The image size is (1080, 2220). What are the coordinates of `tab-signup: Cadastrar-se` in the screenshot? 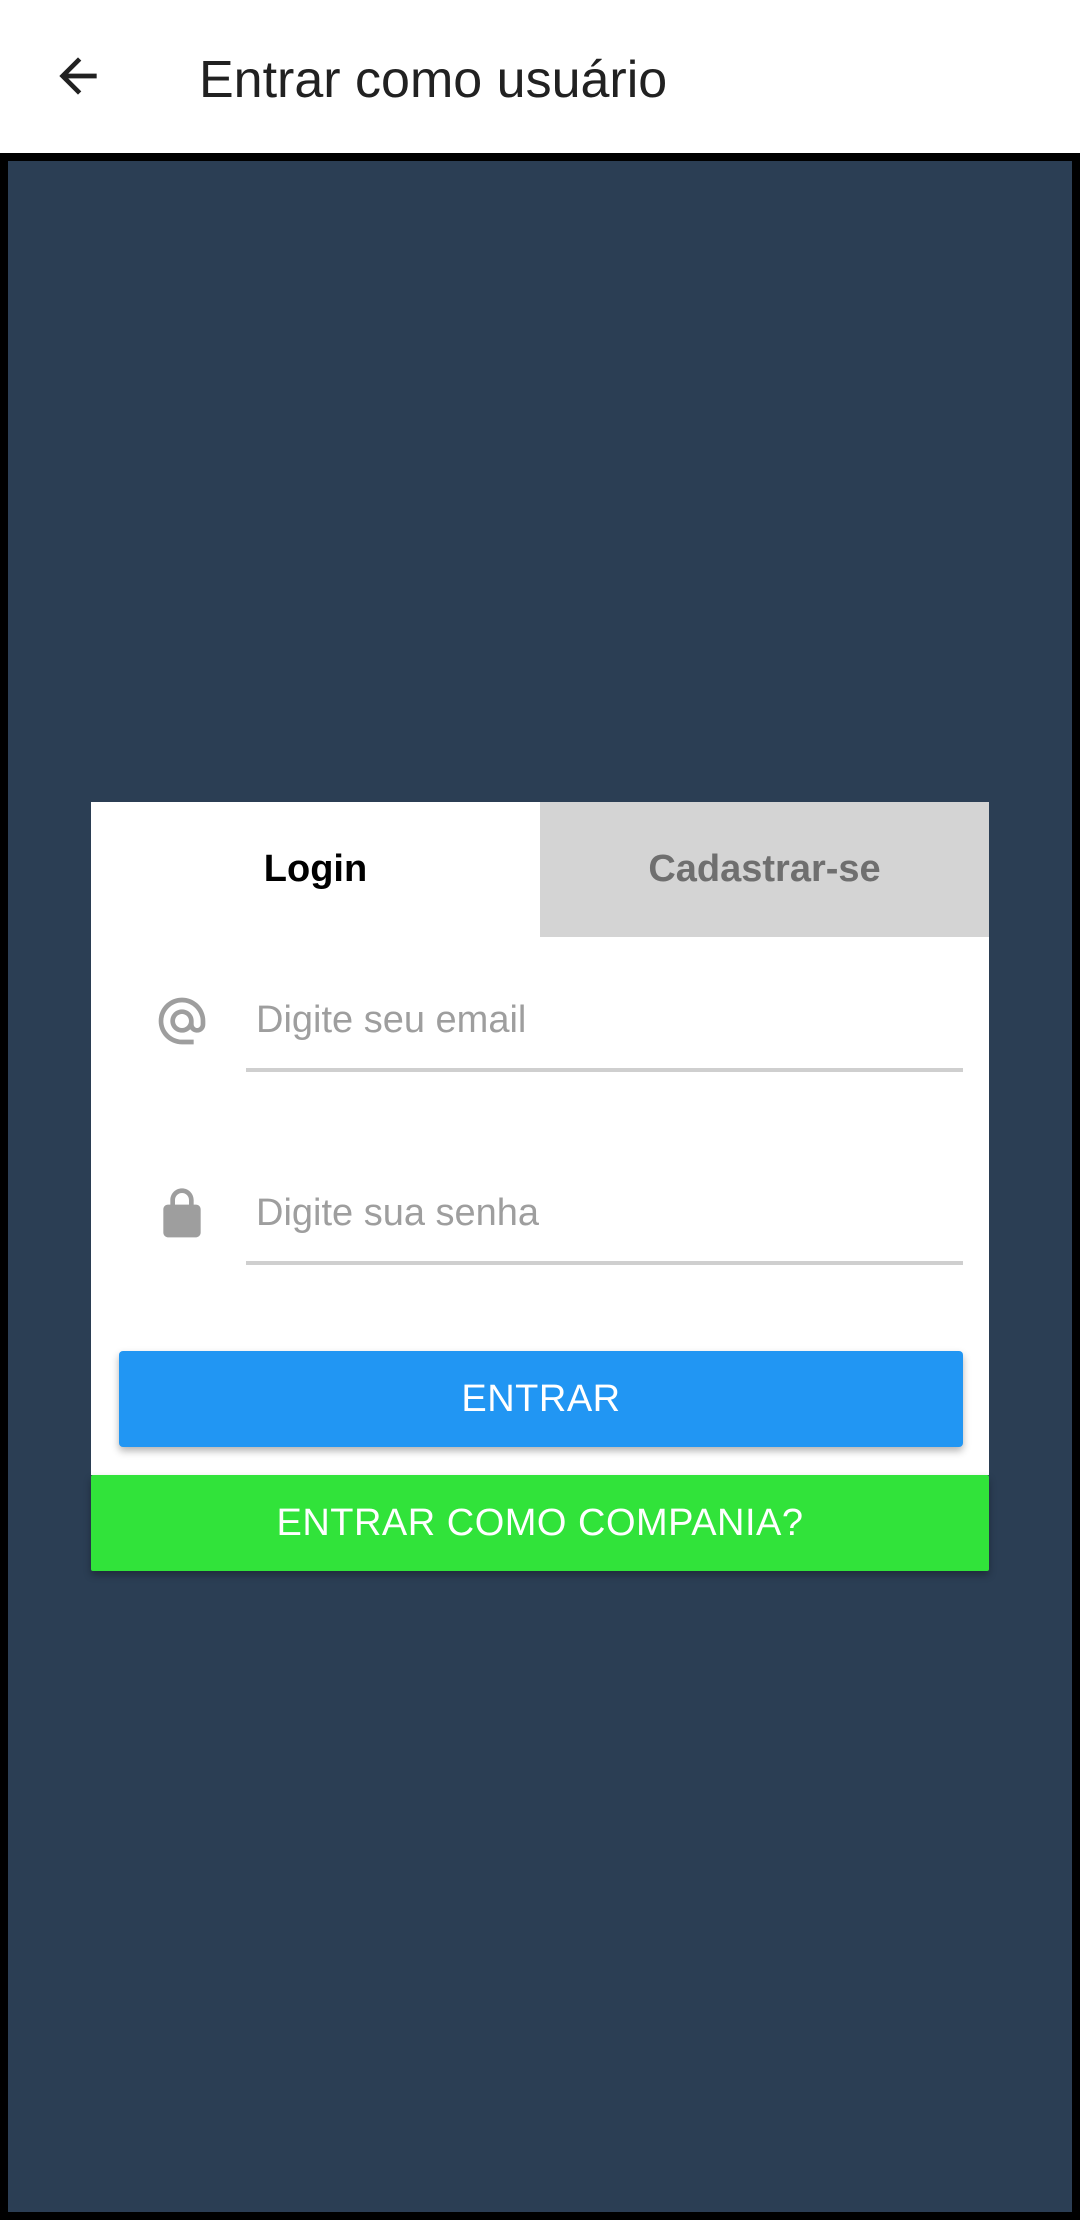 It's located at (764, 869).